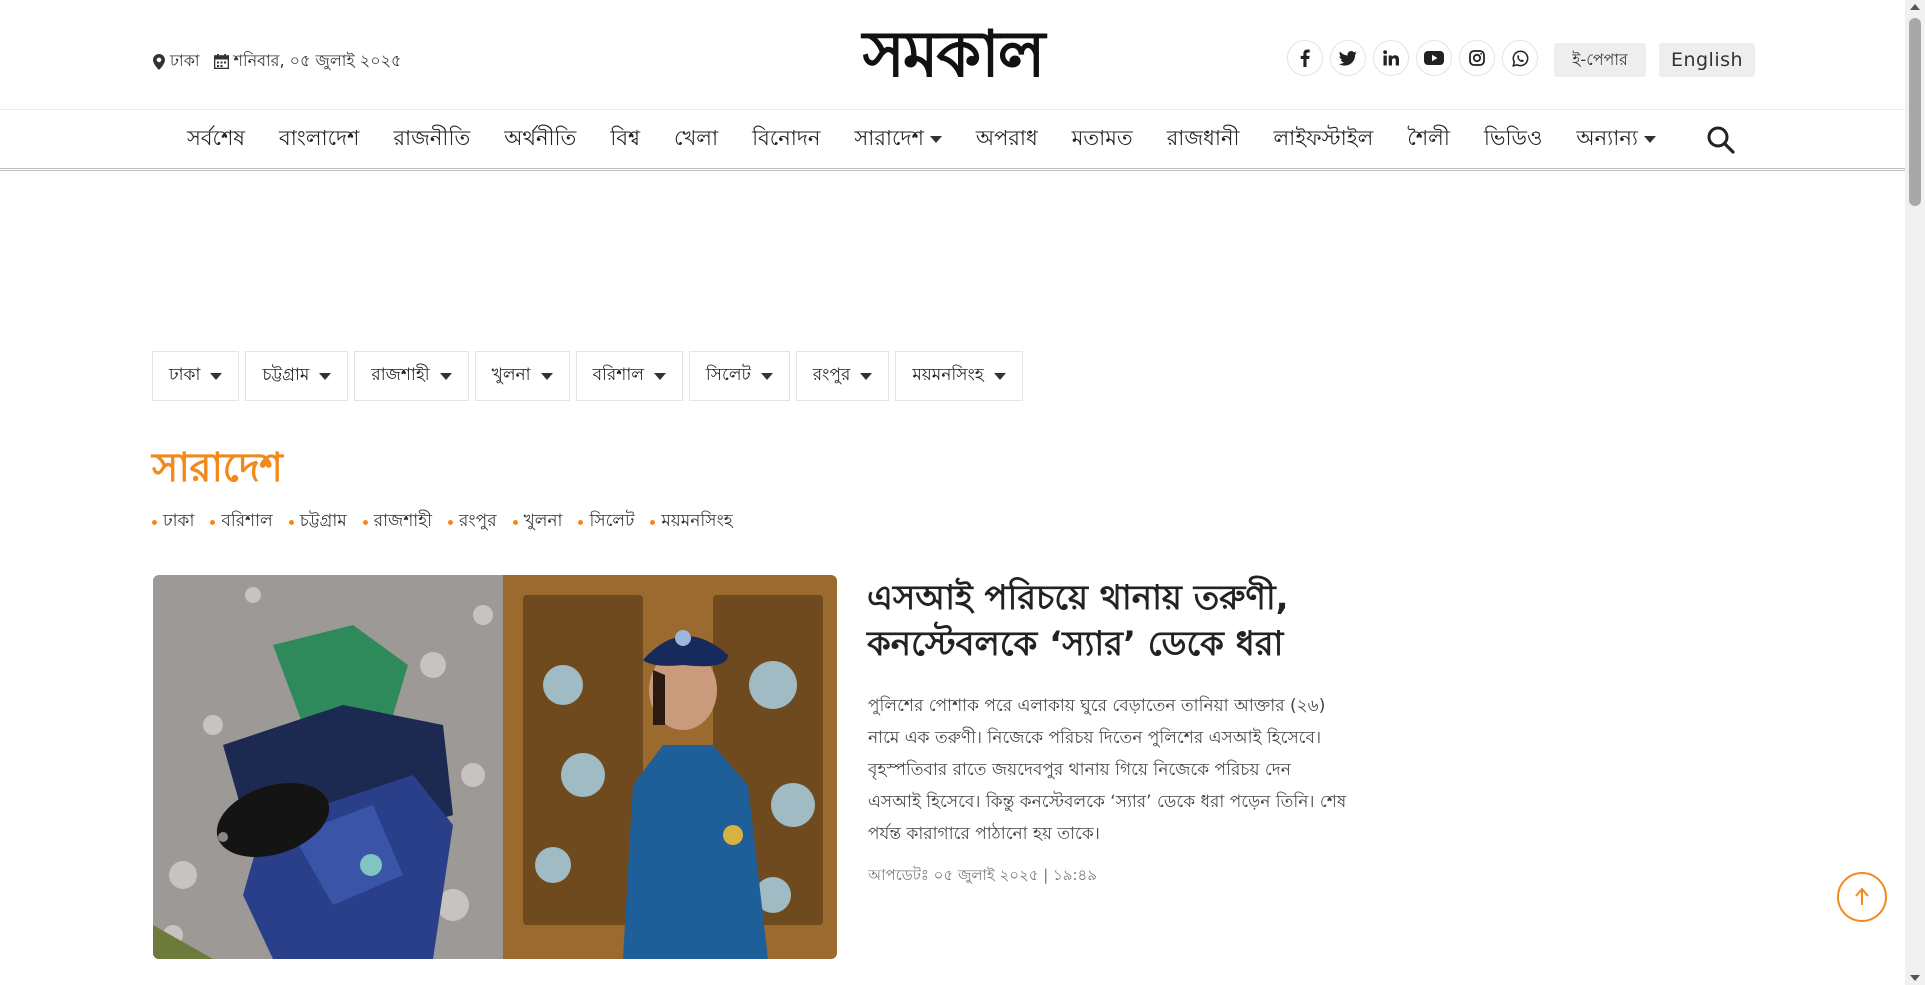  What do you see at coordinates (898, 139) in the screenshot?
I see `nav-item-countrywide: সারাদেশ` at bounding box center [898, 139].